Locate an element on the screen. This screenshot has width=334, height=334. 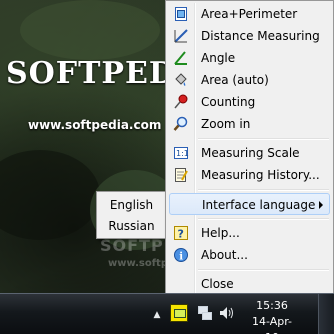
magnifier-icon is located at coordinates (181, 124).